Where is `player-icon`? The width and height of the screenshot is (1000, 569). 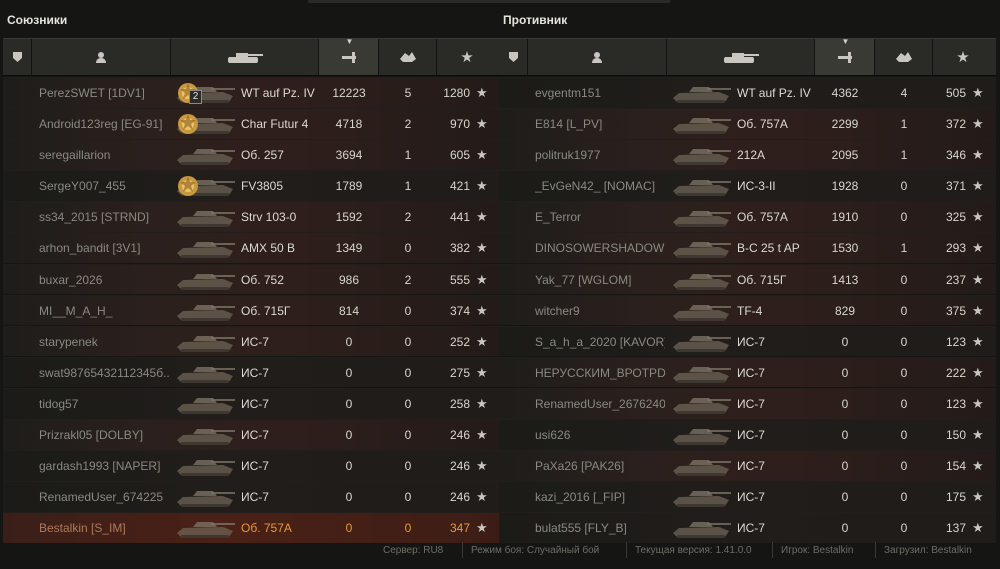
player-icon is located at coordinates (597, 57).